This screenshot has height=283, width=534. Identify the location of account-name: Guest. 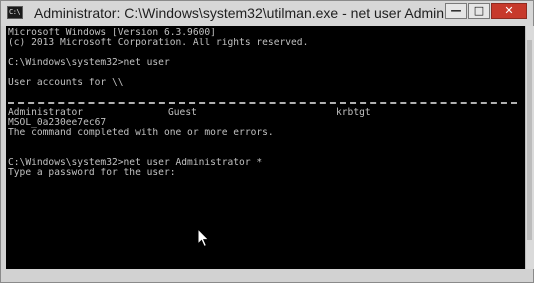
(182, 112).